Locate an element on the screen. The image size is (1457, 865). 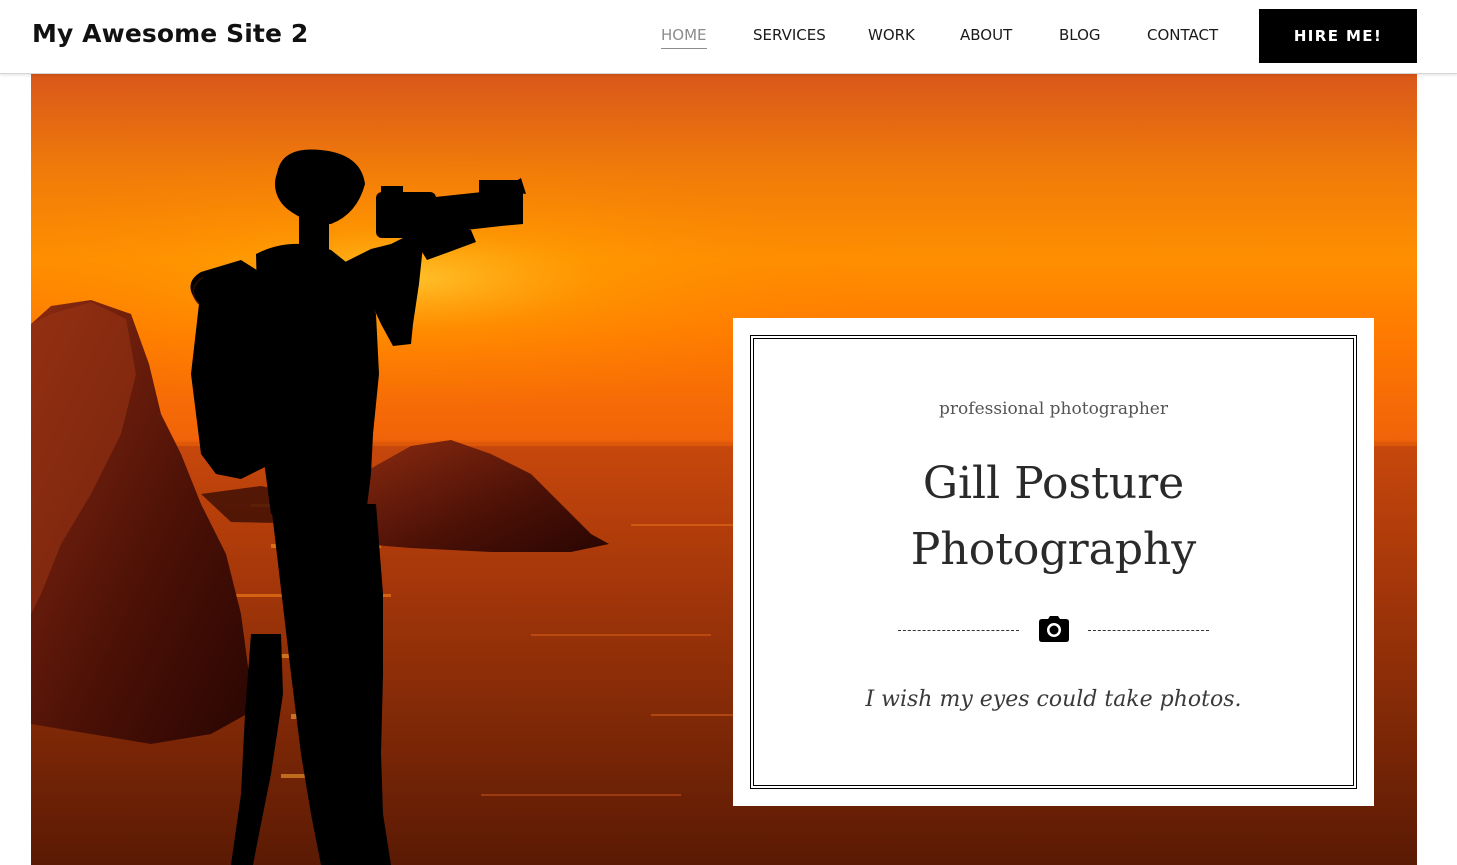
nav-item-services: SERVICES is located at coordinates (789, 35).